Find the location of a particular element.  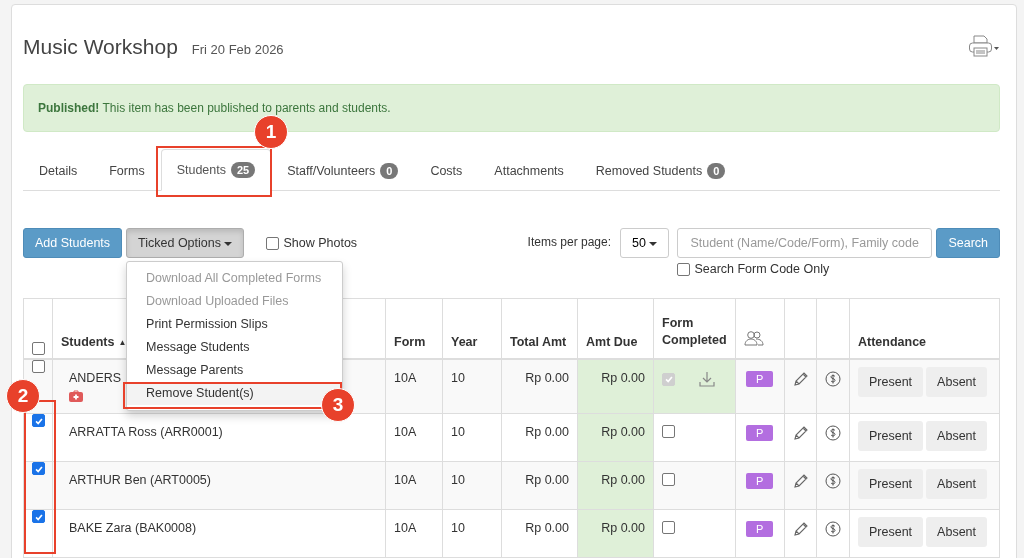

column-header: Attendance is located at coordinates (892, 342).